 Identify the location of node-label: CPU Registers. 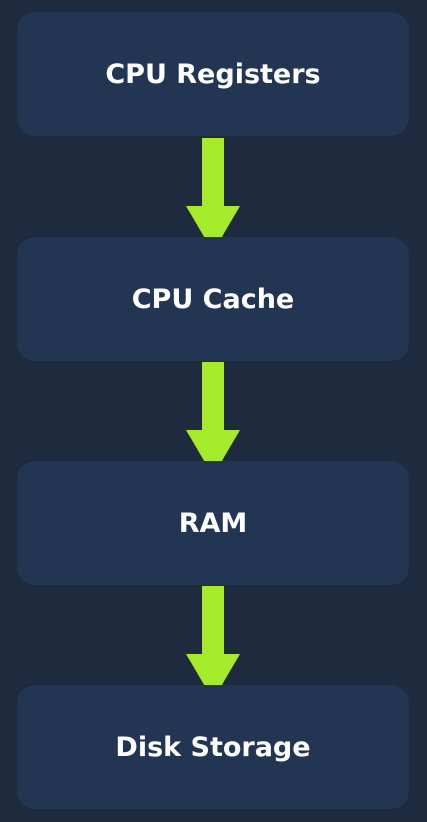
(213, 74).